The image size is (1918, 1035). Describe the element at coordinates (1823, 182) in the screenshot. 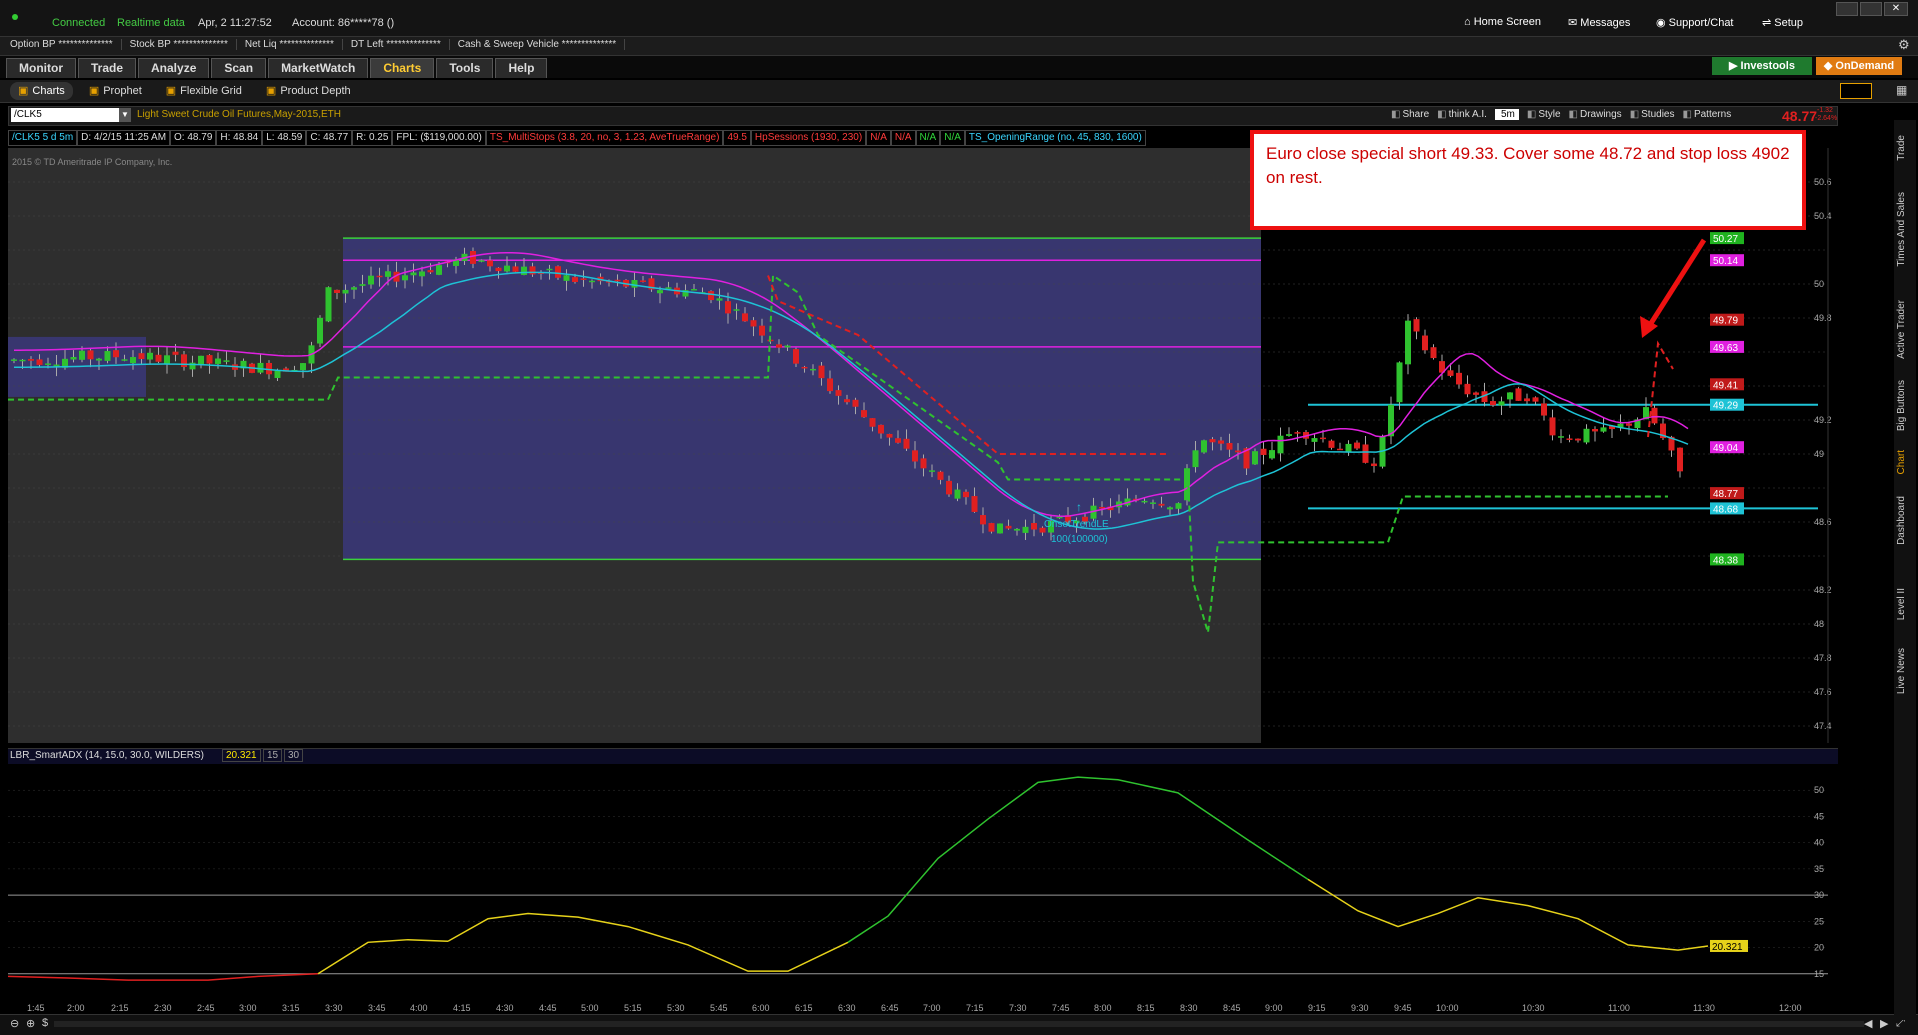

I see `y-tick-label: 50.6` at that location.